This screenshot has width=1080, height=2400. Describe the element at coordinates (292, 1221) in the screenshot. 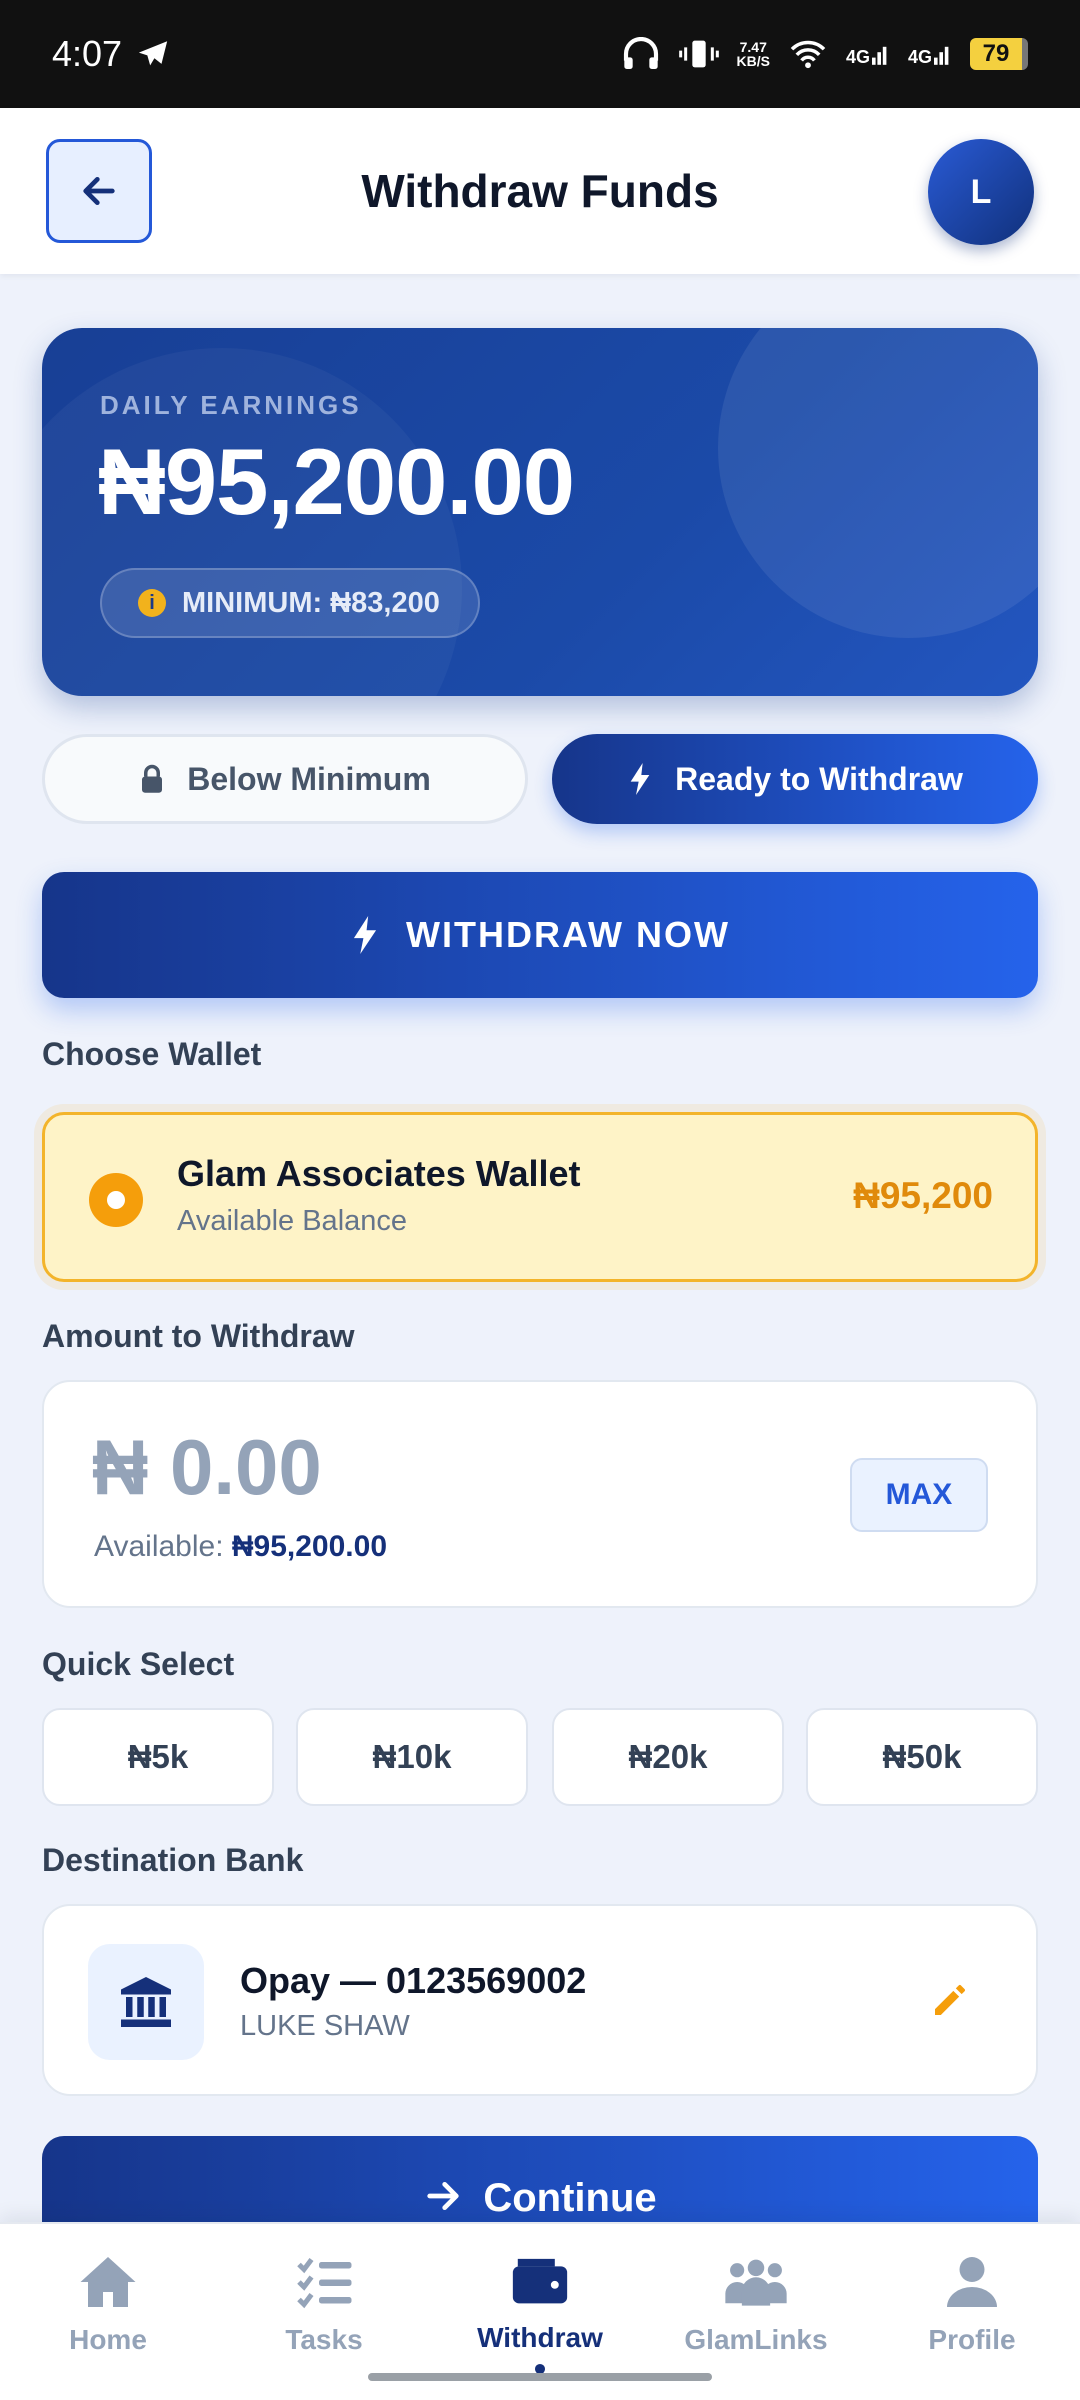

I see `wallet-subtitle: Available Balance` at that location.